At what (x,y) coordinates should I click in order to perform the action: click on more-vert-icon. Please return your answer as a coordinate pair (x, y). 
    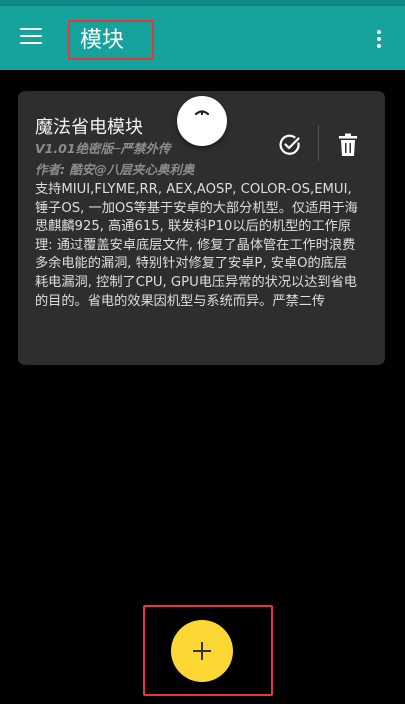
    Looking at the image, I should click on (379, 40).